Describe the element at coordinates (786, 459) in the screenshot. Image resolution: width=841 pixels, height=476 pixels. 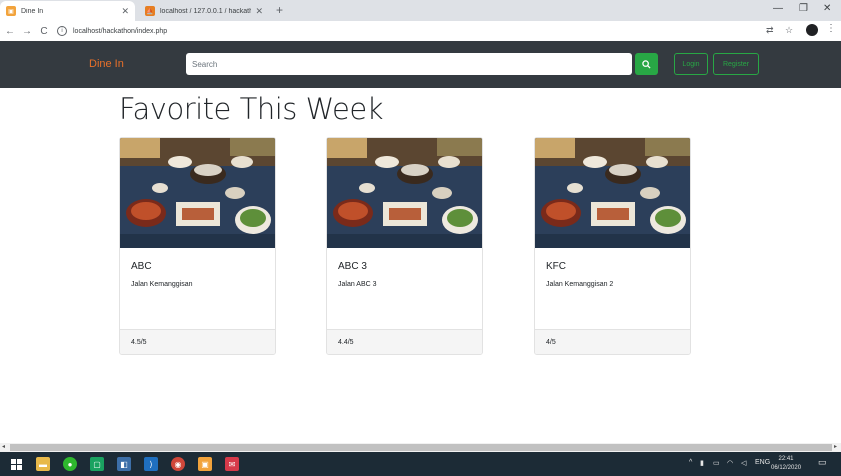
I see `clock-time: 22:41` at that location.